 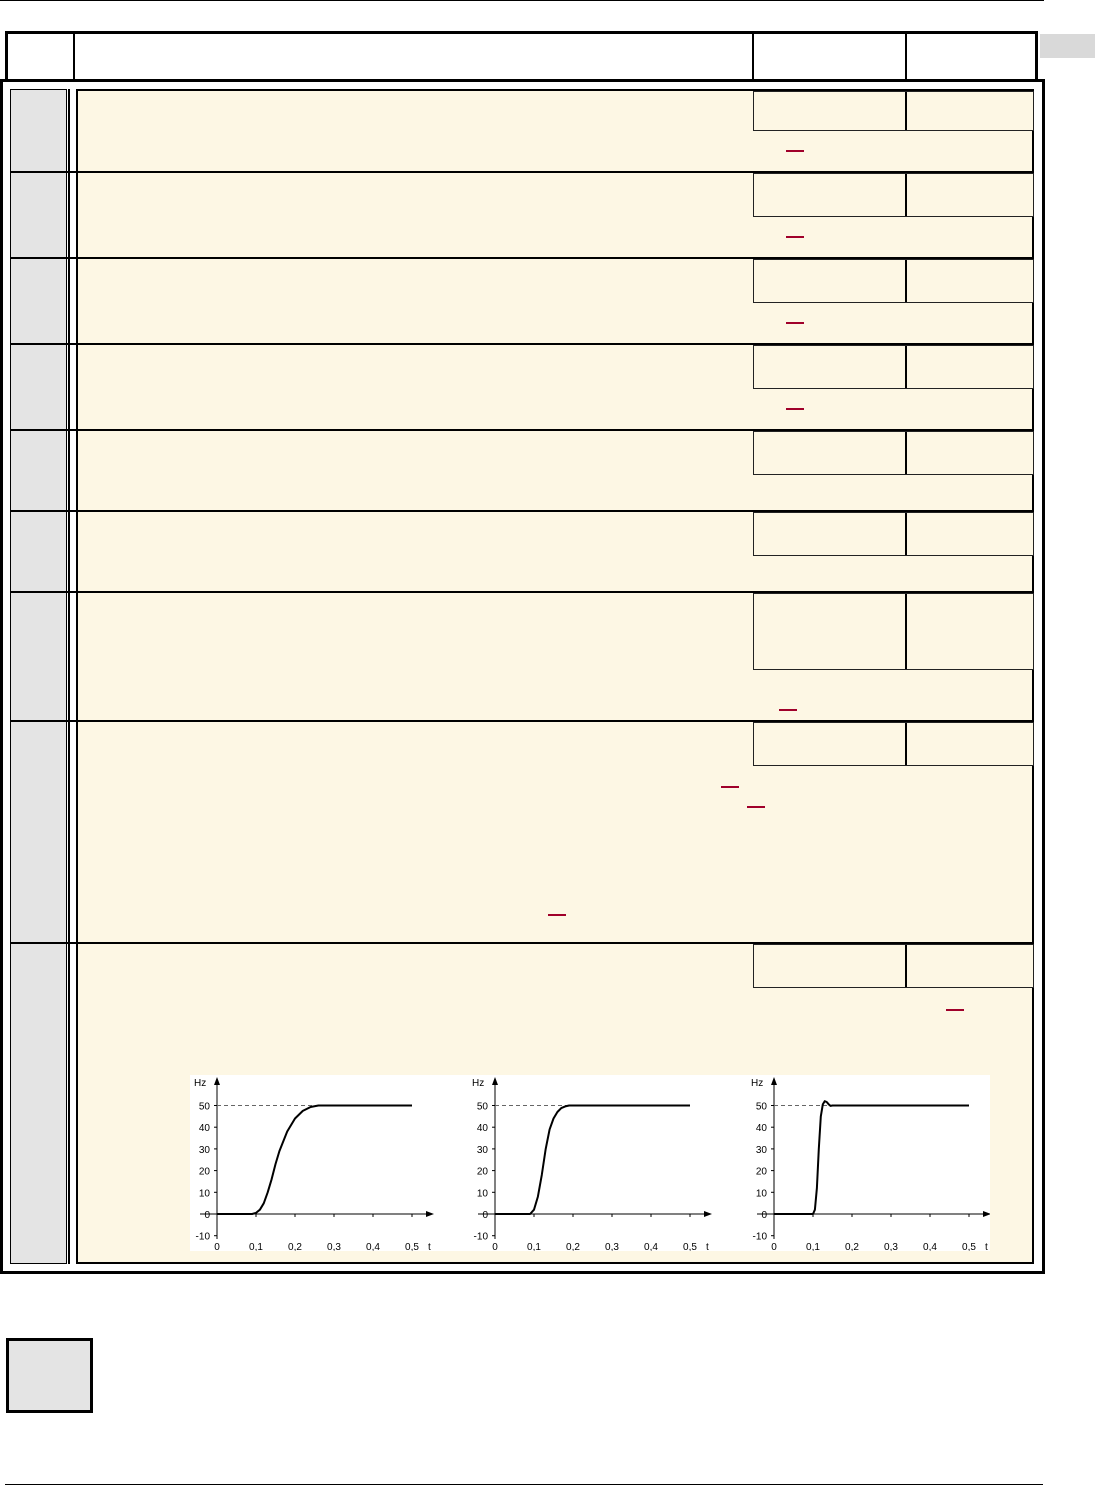 What do you see at coordinates (69, 676) in the screenshot?
I see `column-divider` at bounding box center [69, 676].